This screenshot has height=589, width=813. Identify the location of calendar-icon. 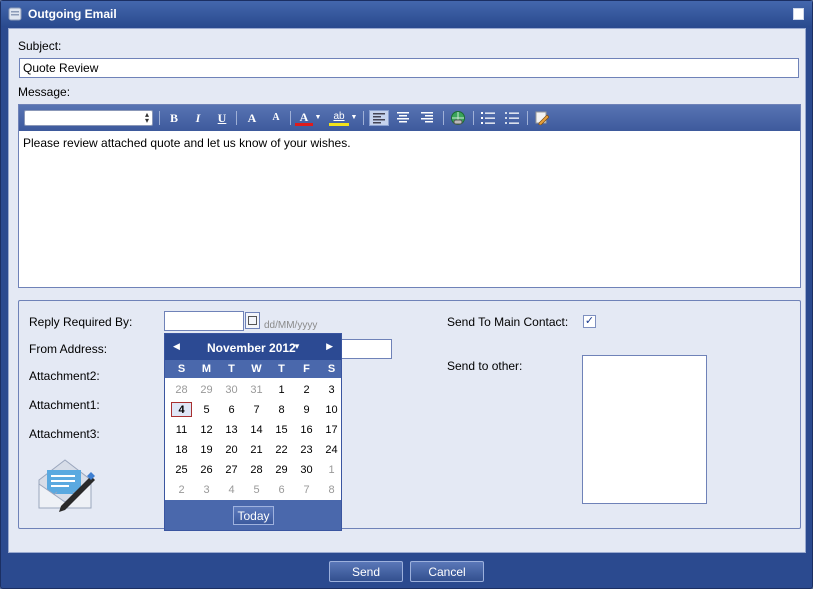
(252, 320).